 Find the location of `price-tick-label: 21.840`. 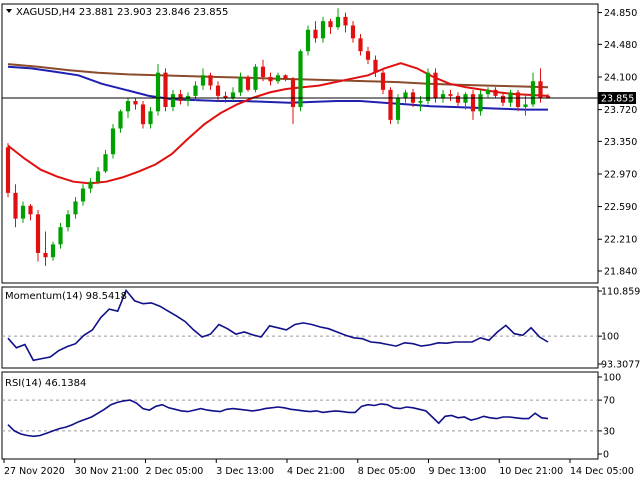

price-tick-label: 21.840 is located at coordinates (620, 271).